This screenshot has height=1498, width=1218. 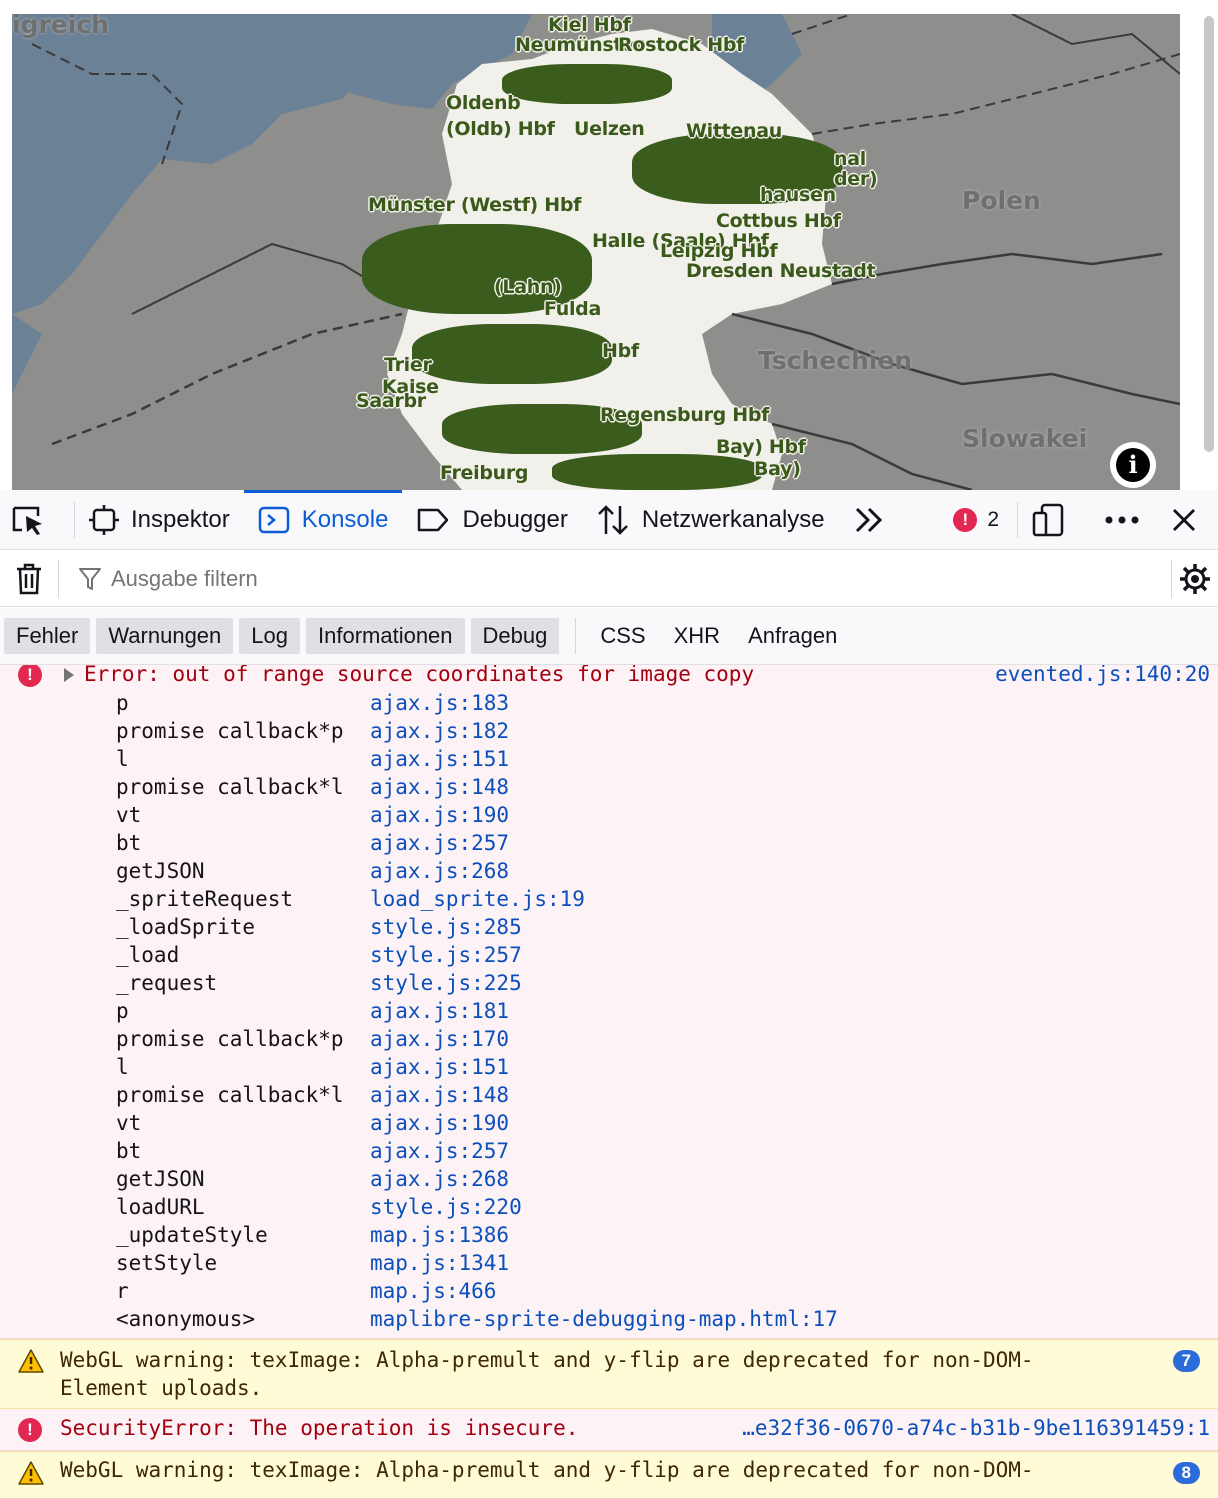 I want to click on filter-separator, so click(x=58, y=578).